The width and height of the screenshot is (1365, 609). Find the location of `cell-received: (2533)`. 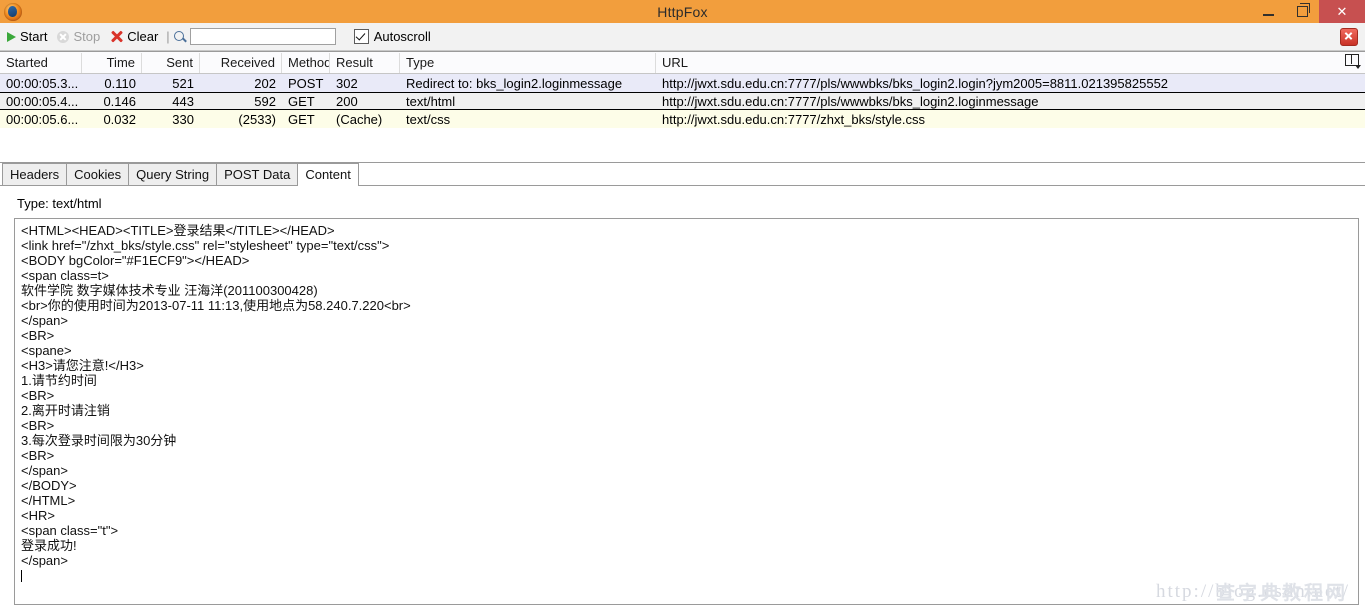

cell-received: (2533) is located at coordinates (257, 119).